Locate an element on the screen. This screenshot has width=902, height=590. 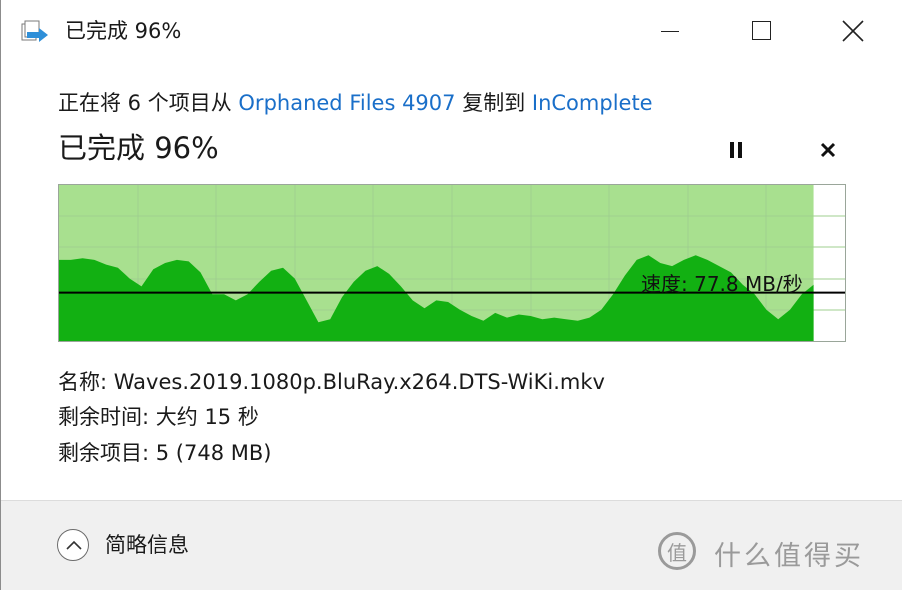
pause-button is located at coordinates (736, 150).